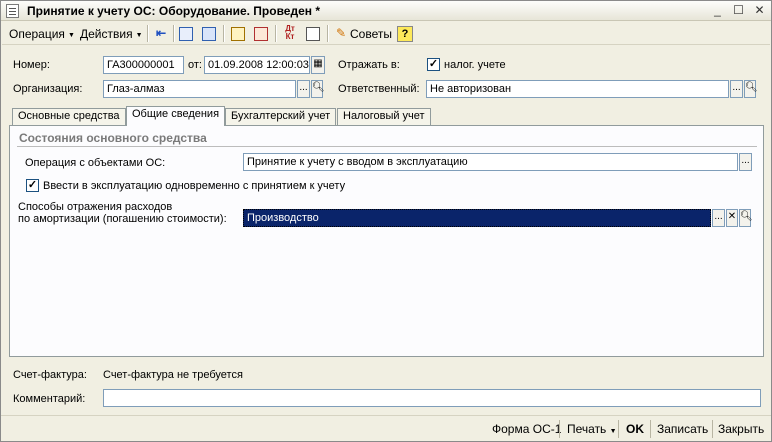 The image size is (772, 442). Describe the element at coordinates (313, 33) in the screenshot. I see `journal-icon` at that location.